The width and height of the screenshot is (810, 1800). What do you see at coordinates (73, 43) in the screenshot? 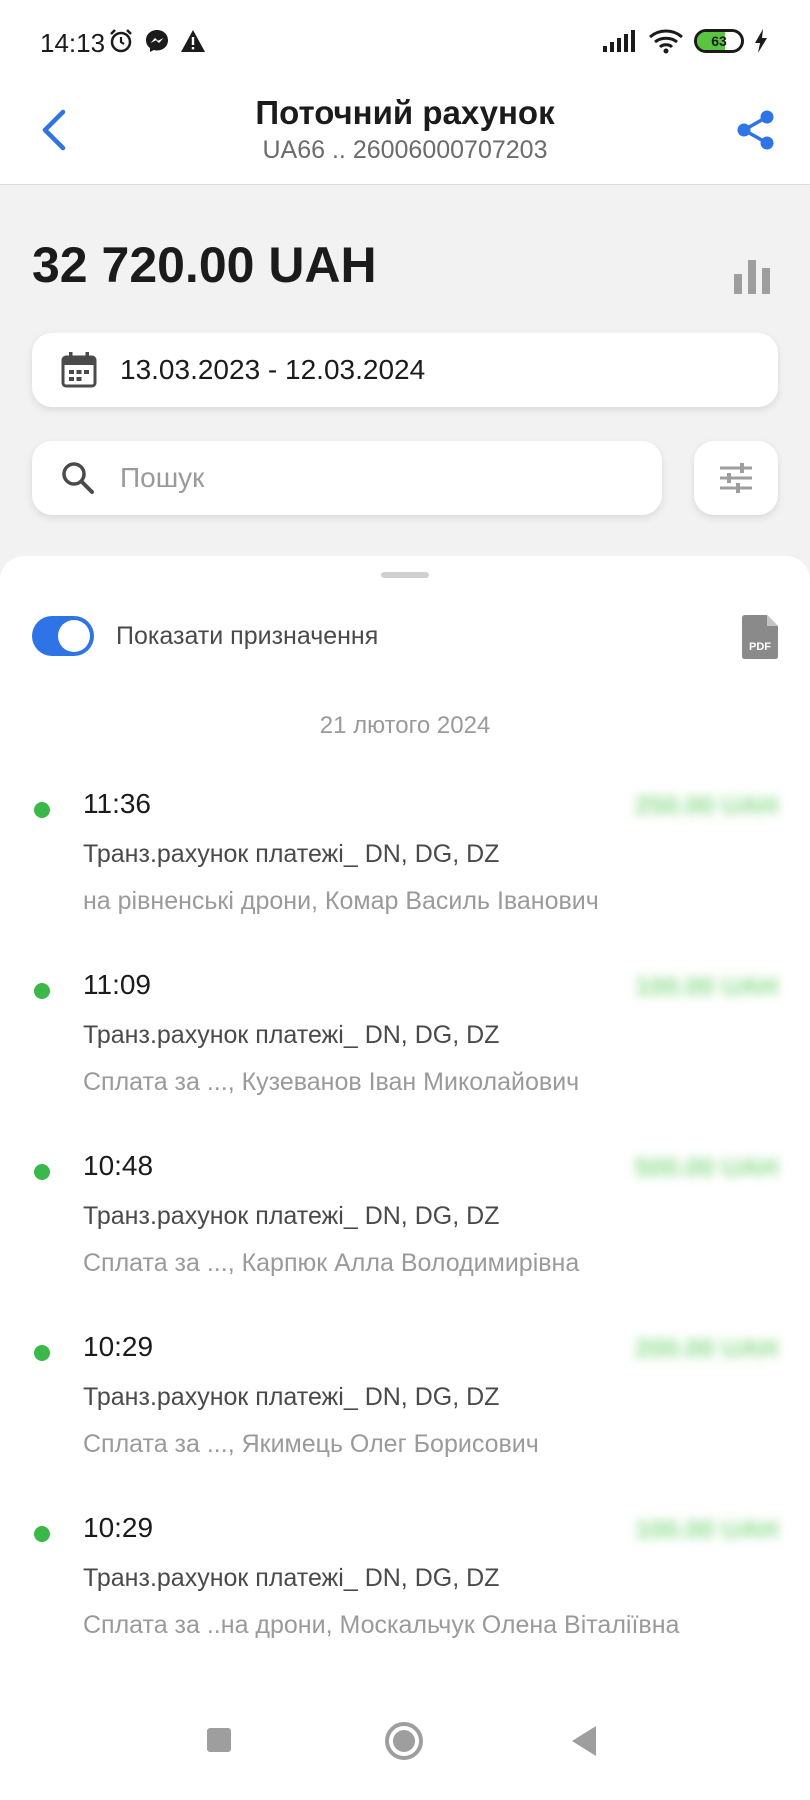
I see `status-time: 14:13` at bounding box center [73, 43].